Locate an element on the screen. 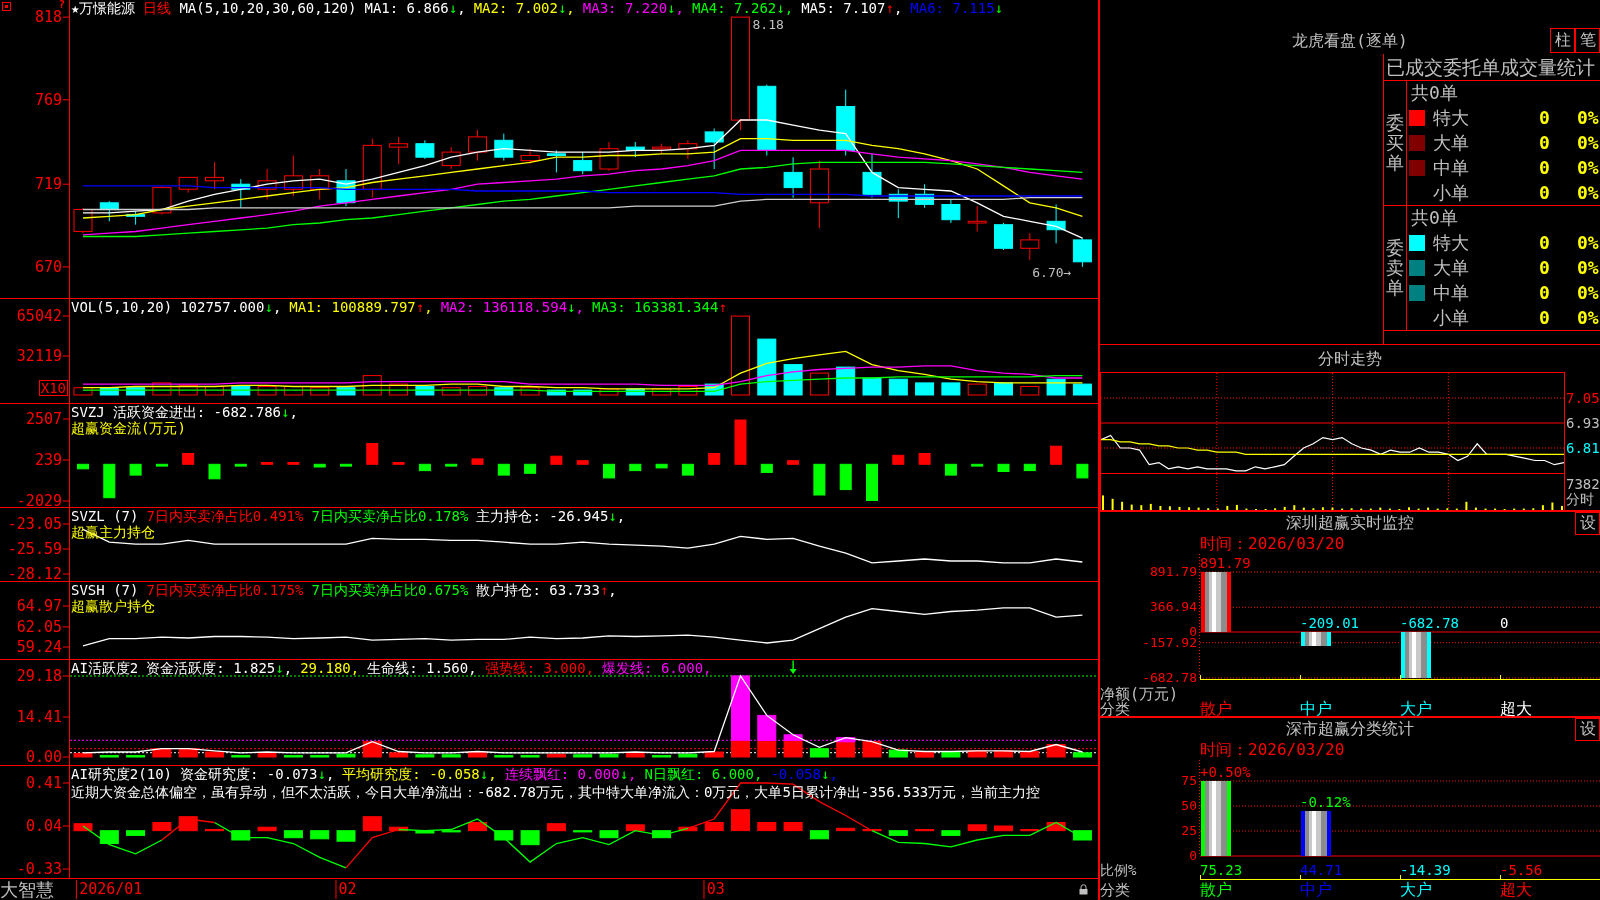  legend-text: MA2: 7.002↓, is located at coordinates (524, 8).